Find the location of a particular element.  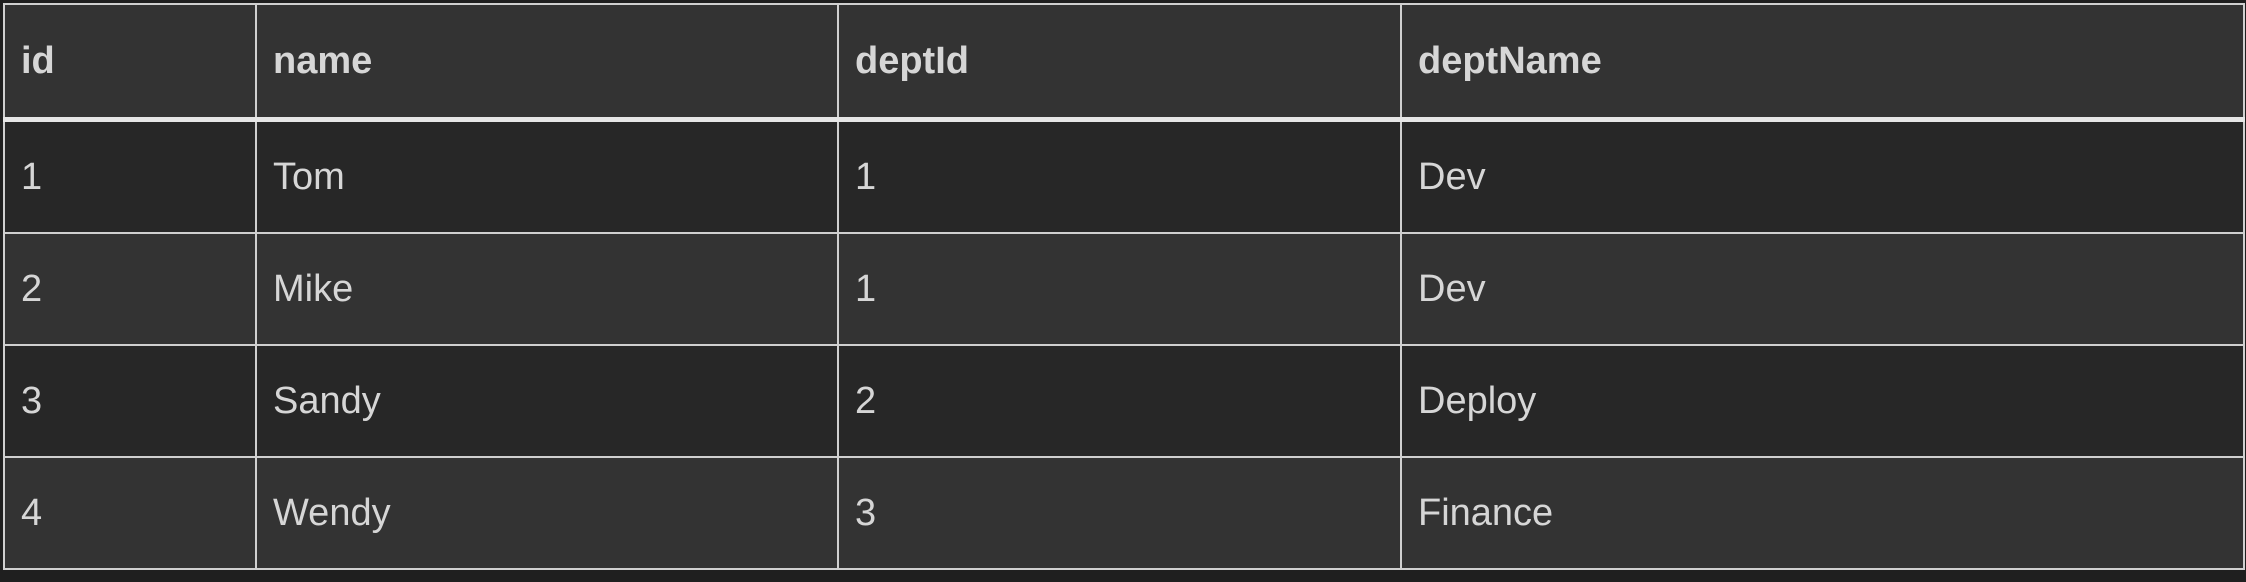

column-header-deptname: deptName is located at coordinates (1822, 62).